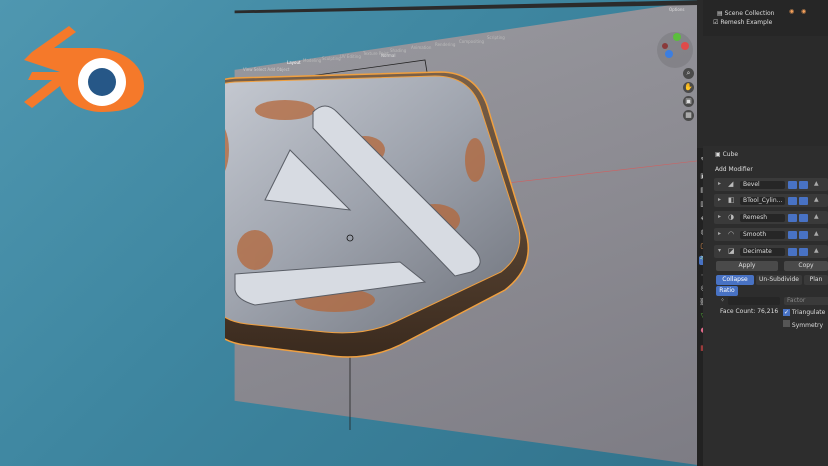 Image resolution: width=828 pixels, height=466 pixels. I want to click on modifier-boolean: ▸ ◧ BTool_Cylin... ▲, so click(771, 200).